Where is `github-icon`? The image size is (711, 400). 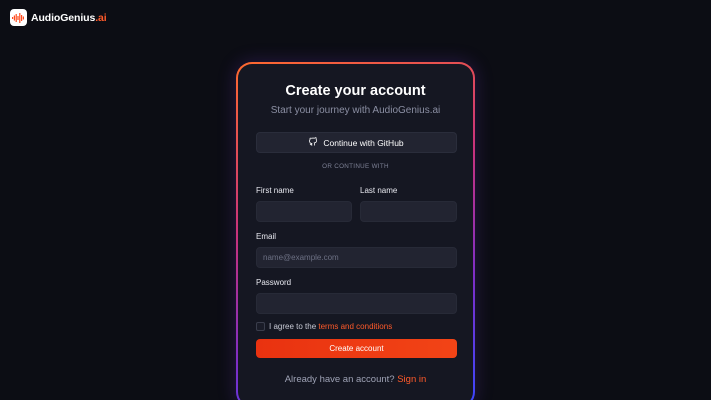 github-icon is located at coordinates (313, 142).